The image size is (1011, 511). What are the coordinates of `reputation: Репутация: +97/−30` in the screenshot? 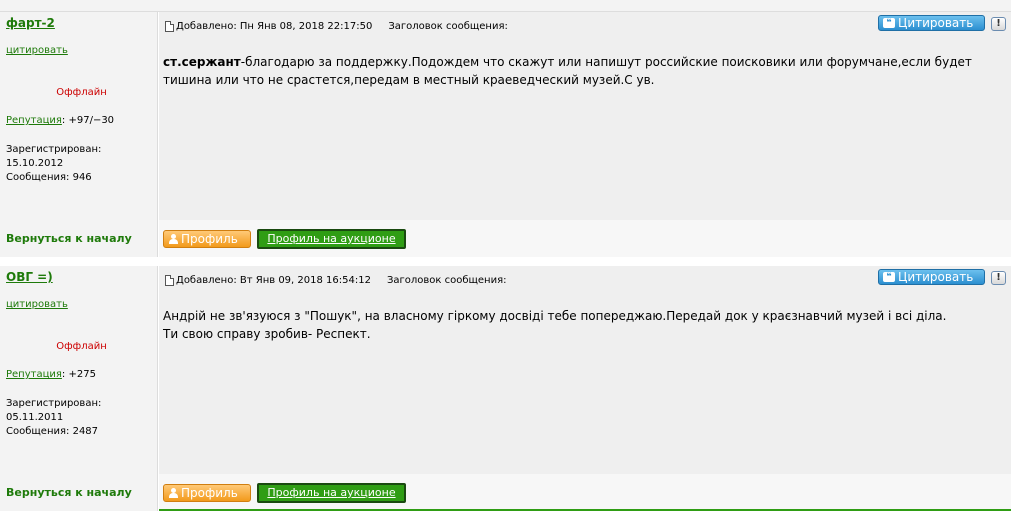 It's located at (60, 120).